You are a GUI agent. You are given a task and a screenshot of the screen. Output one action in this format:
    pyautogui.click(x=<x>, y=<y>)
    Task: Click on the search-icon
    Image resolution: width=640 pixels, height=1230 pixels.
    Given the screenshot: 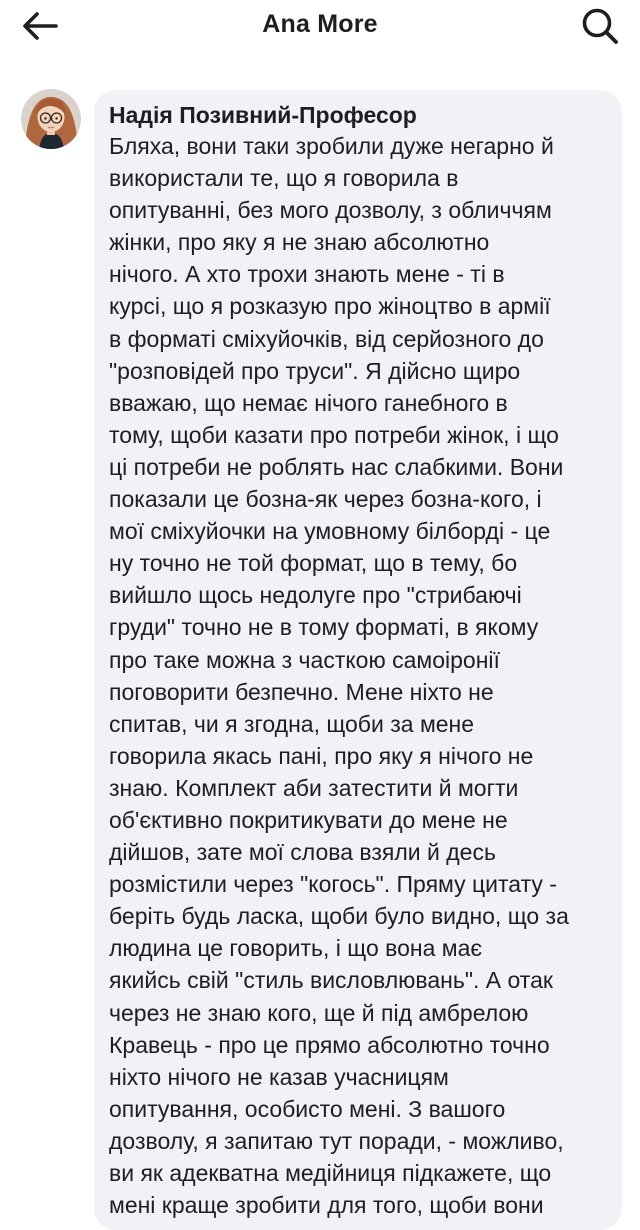 What is the action you would take?
    pyautogui.click(x=600, y=26)
    